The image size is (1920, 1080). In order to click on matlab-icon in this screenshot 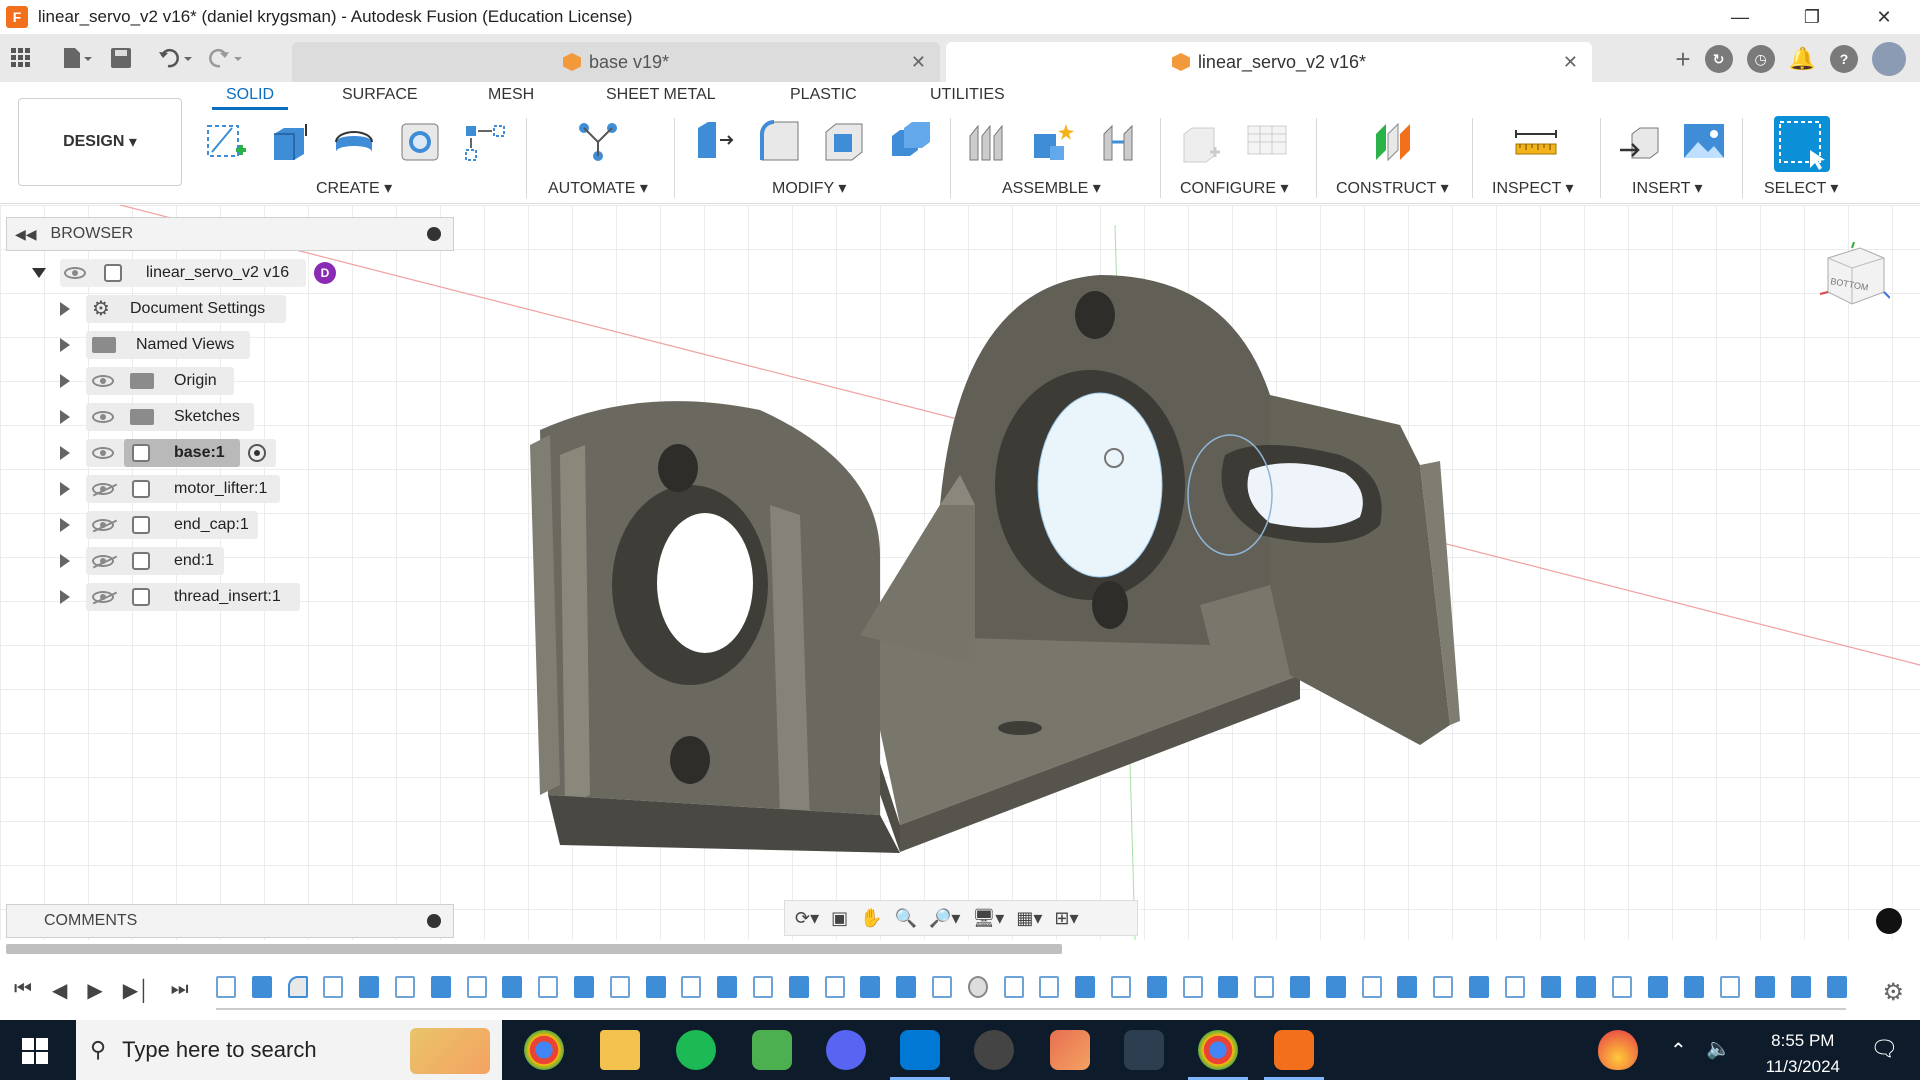, I will do `click(1070, 1050)`.